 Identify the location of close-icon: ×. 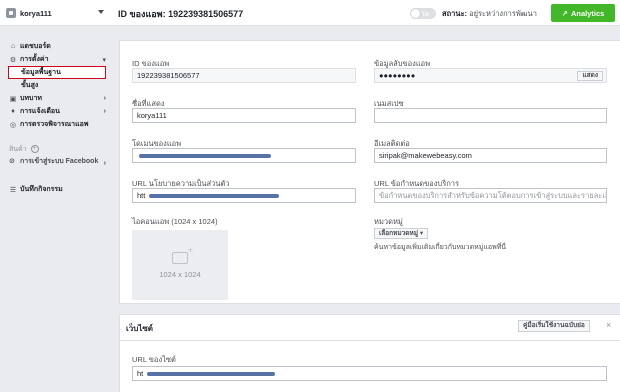
(608, 325).